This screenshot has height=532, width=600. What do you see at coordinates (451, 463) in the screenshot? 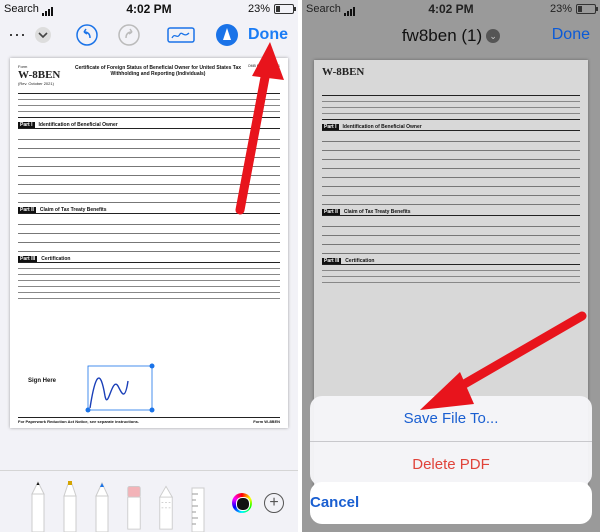
I see `delete-pdf-button: Delete PDF` at bounding box center [451, 463].